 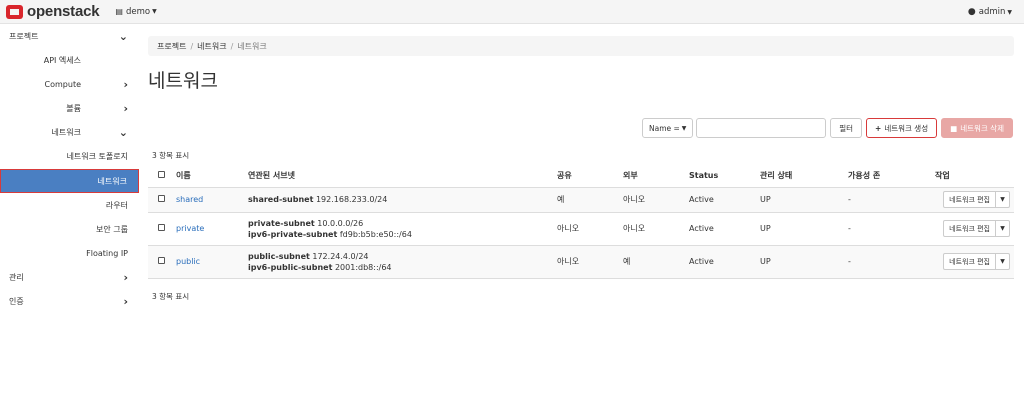 What do you see at coordinates (123, 36) in the screenshot?
I see `chevron-down-icon: ⌄` at bounding box center [123, 36].